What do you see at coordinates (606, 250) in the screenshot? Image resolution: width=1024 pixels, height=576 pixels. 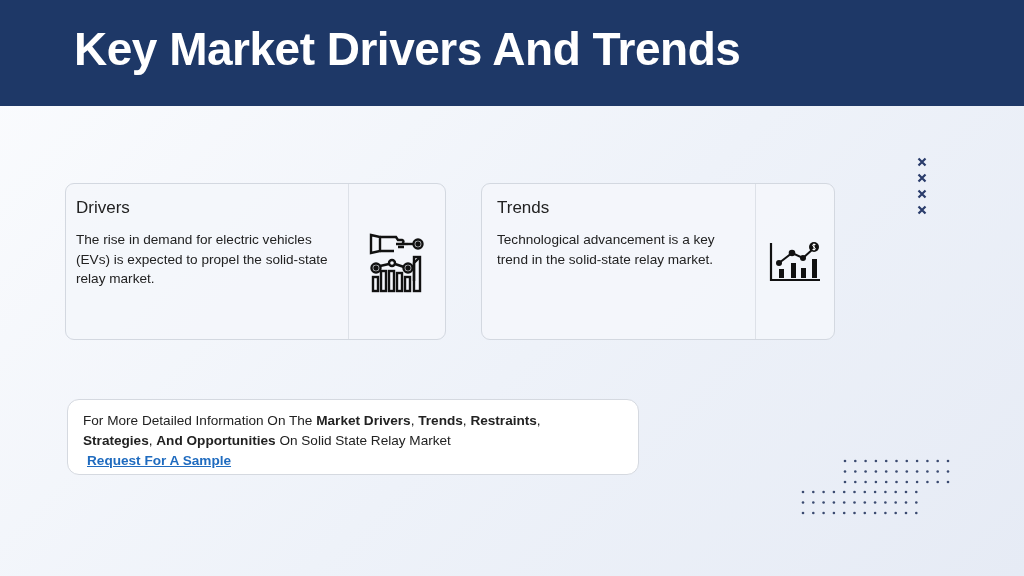 I see `card-text: Technological advancement is a key trend in the solid-state relay market.` at bounding box center [606, 250].